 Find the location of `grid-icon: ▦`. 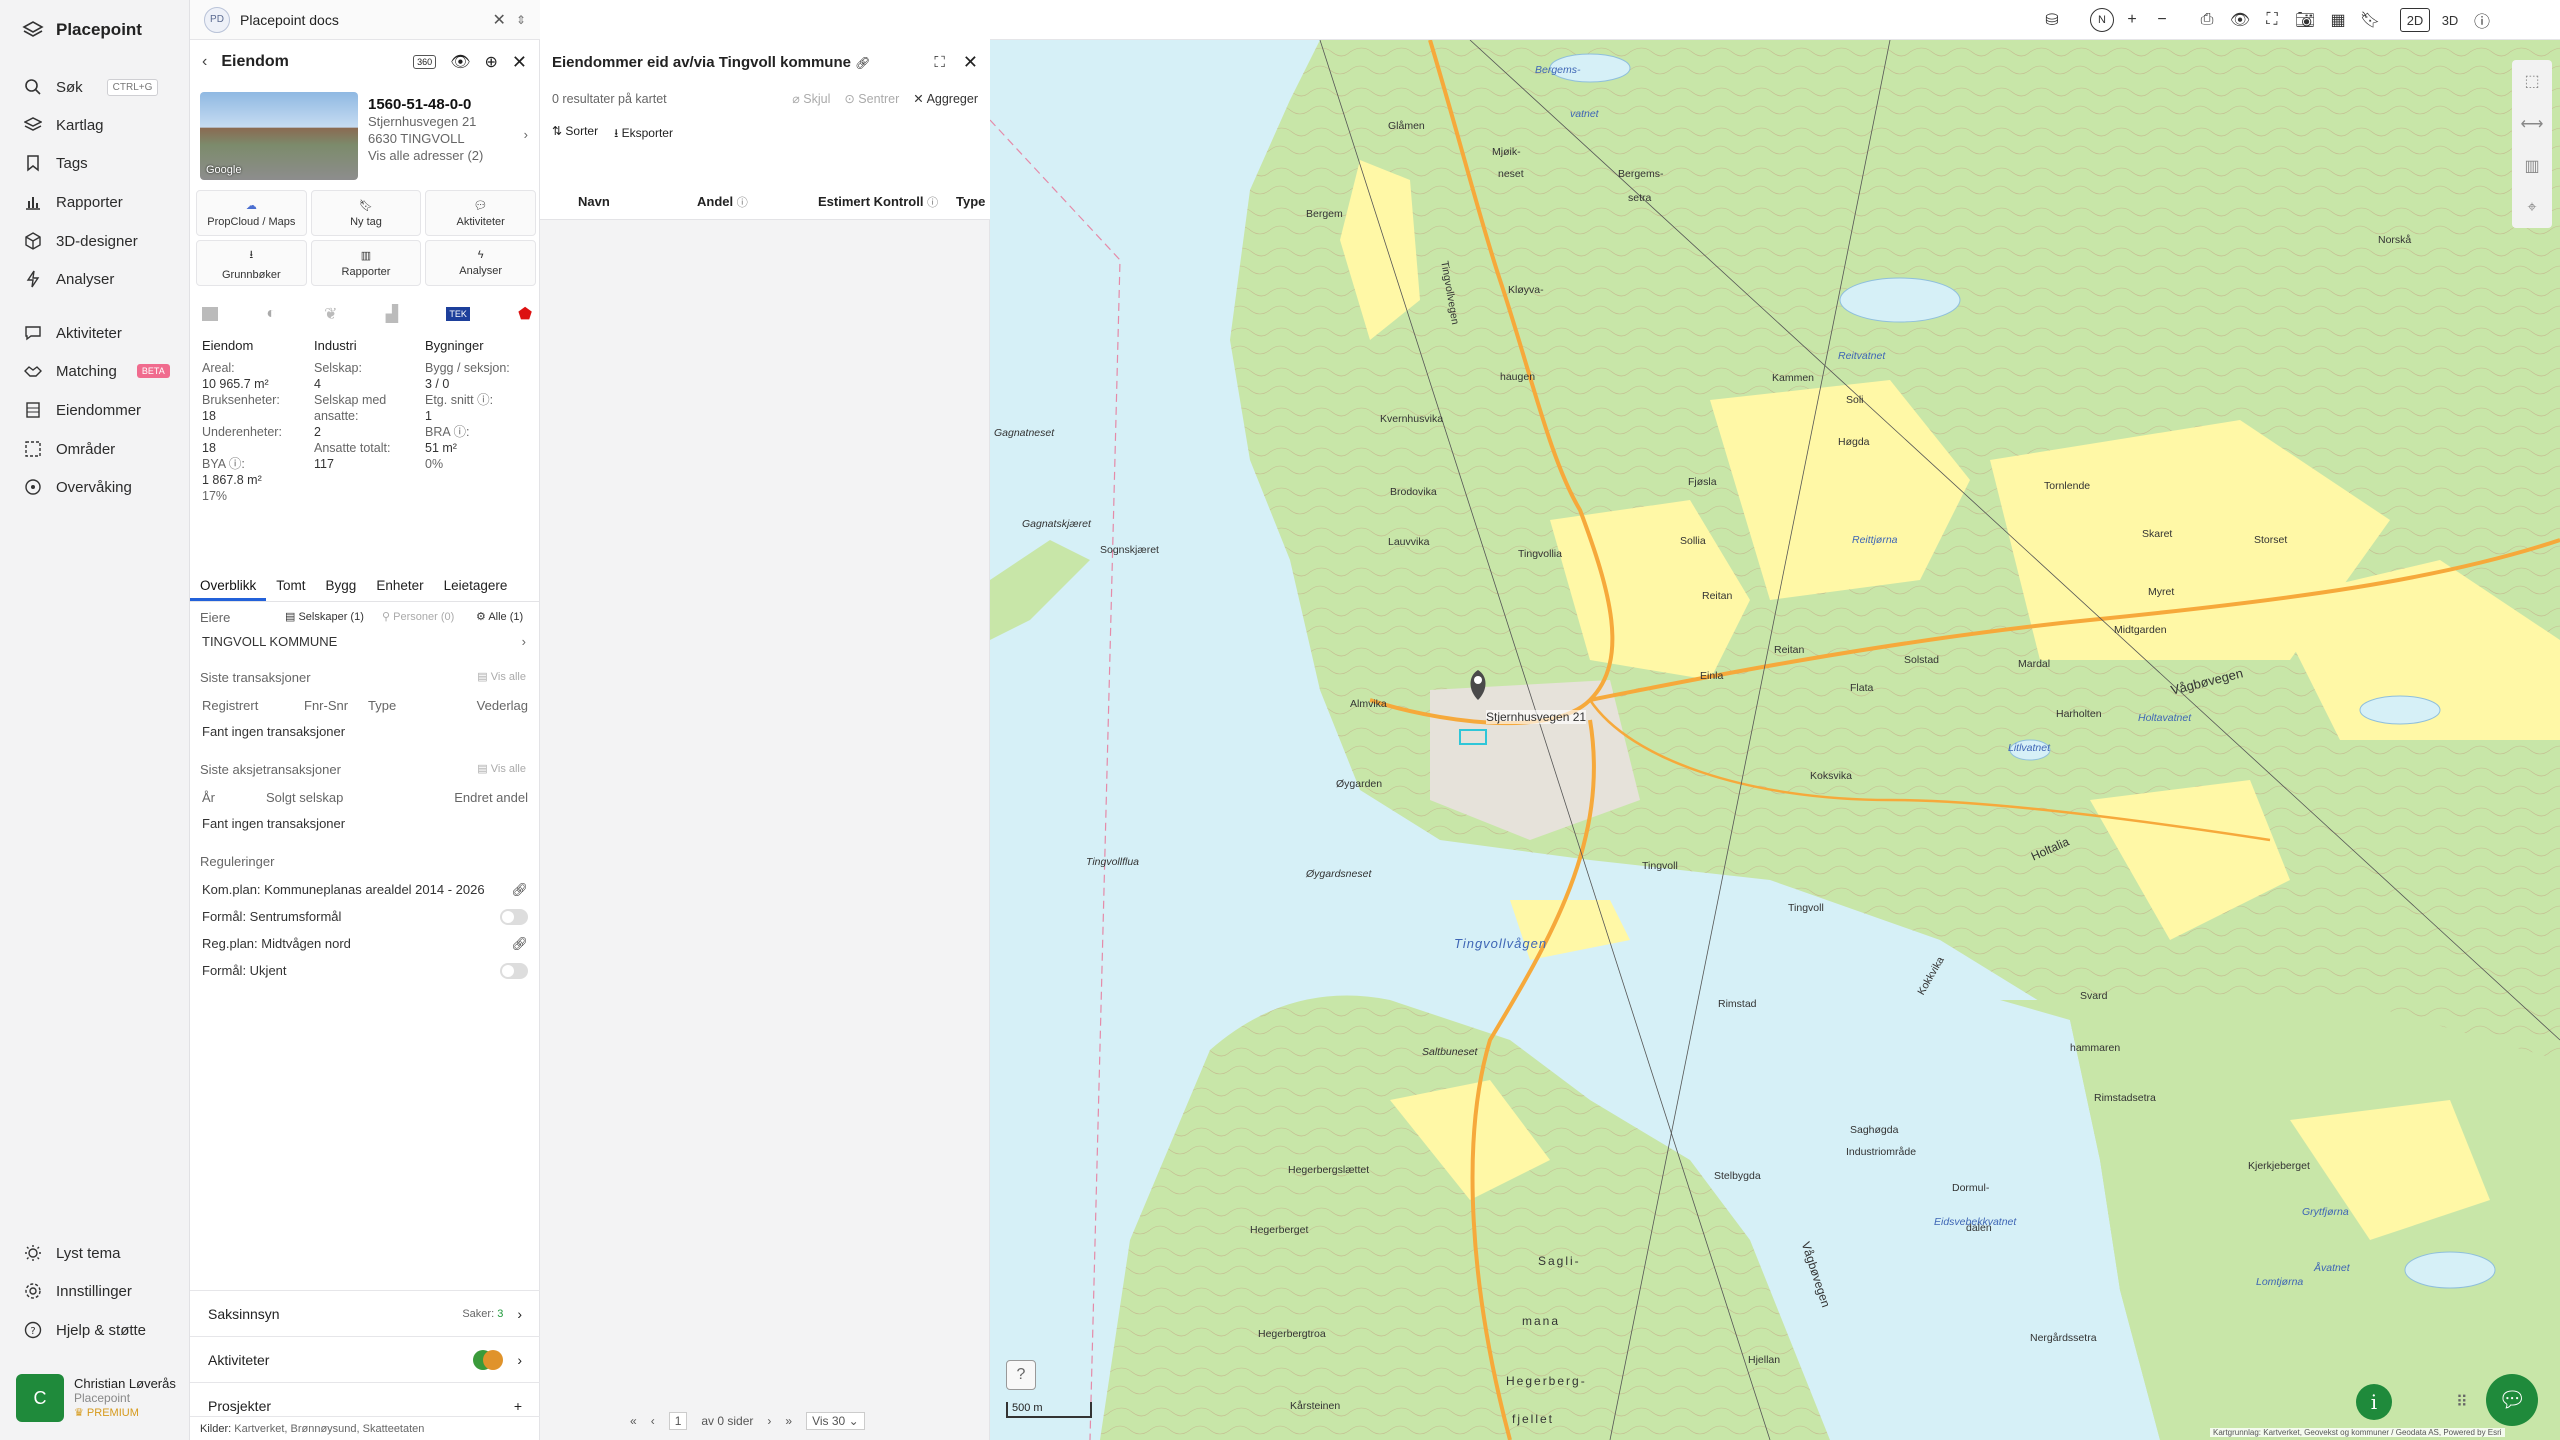

grid-icon: ▦ is located at coordinates (2338, 20).